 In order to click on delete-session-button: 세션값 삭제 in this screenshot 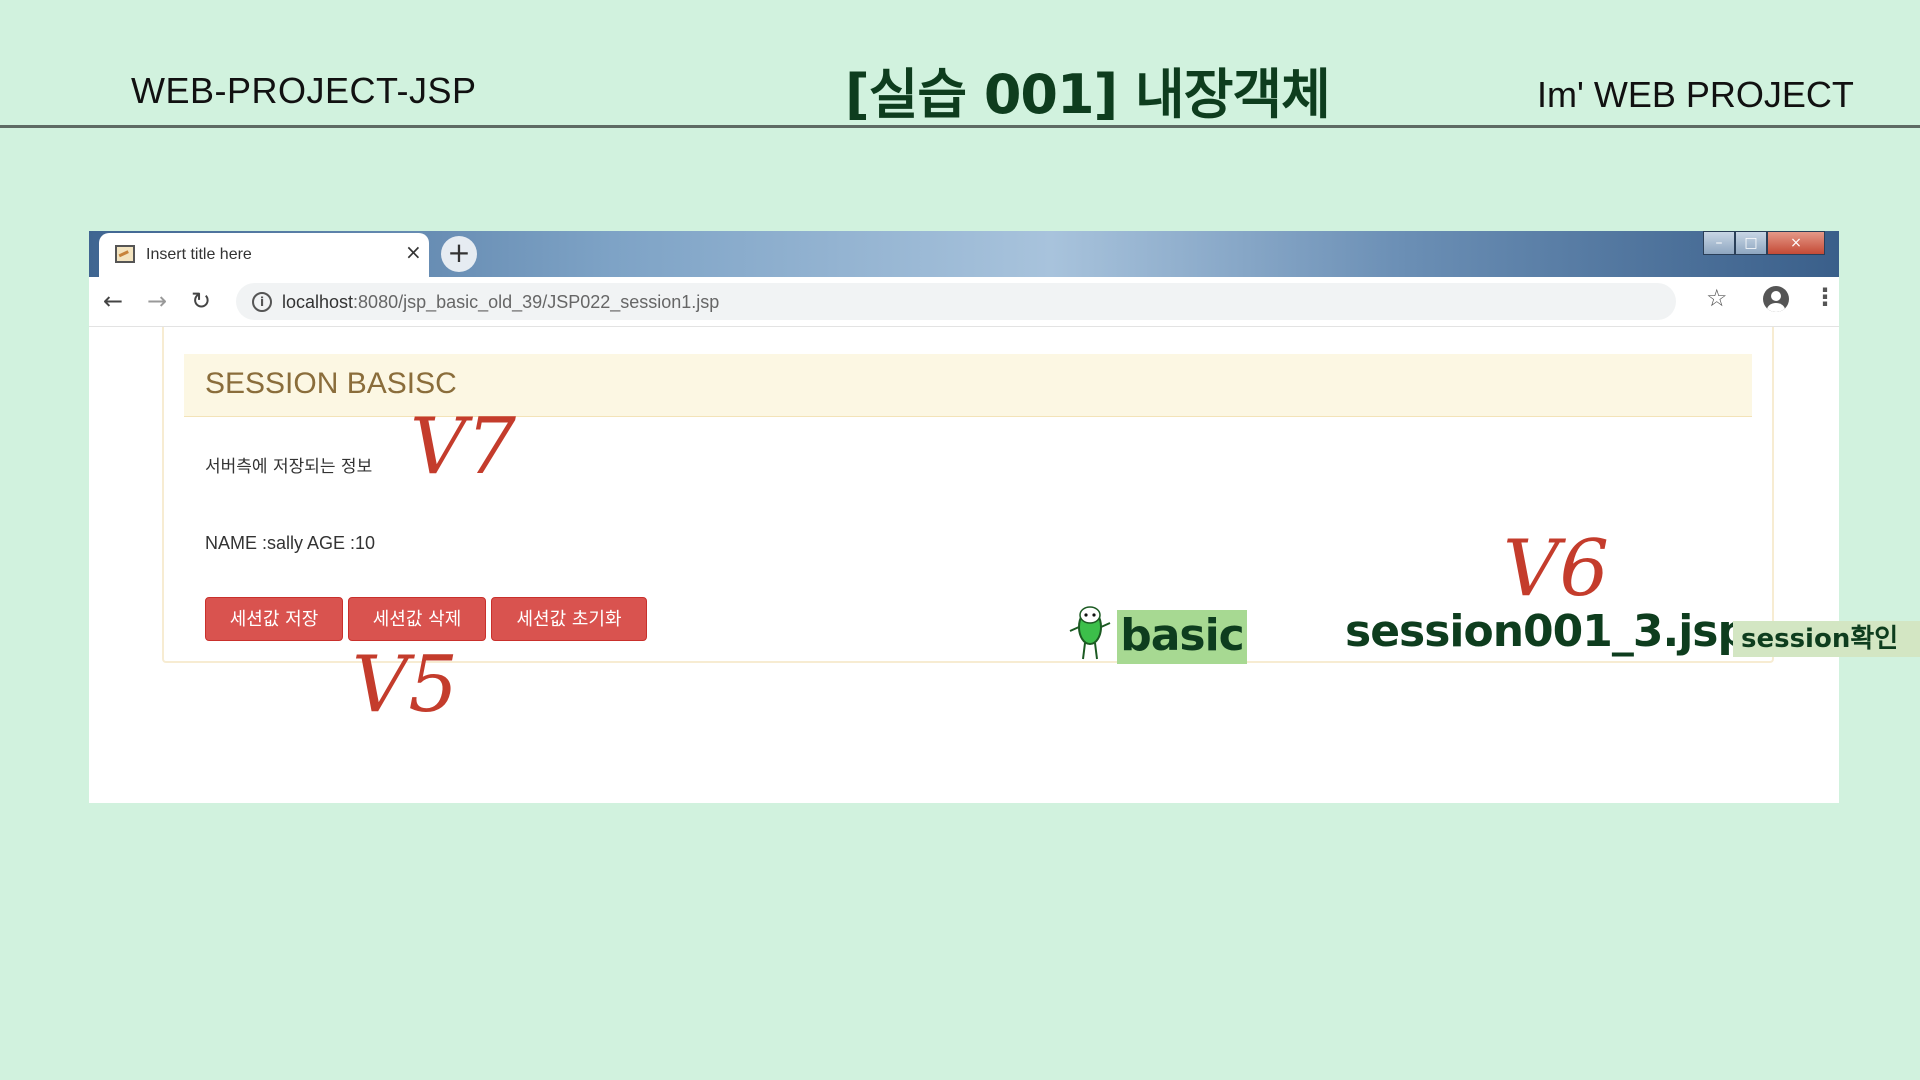, I will do `click(417, 619)`.